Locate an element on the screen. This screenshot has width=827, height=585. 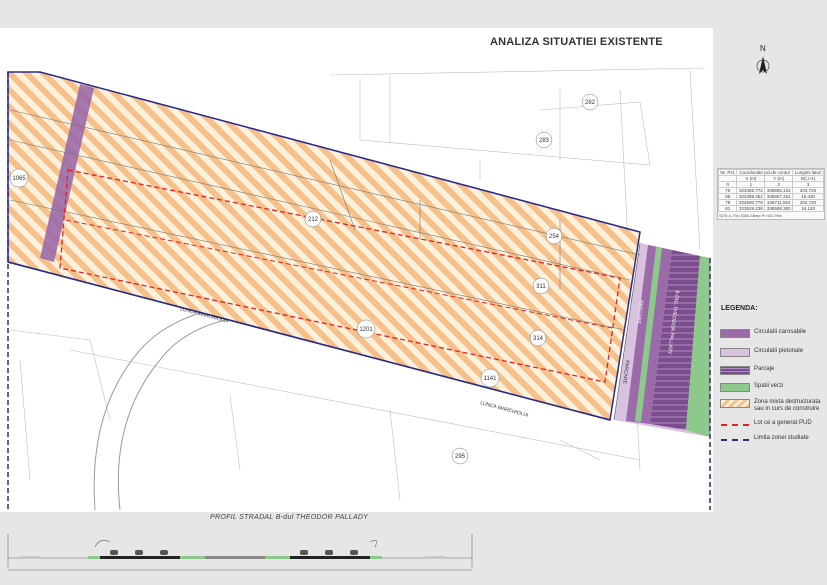
street-profile-drawing is located at coordinates (240, 552).